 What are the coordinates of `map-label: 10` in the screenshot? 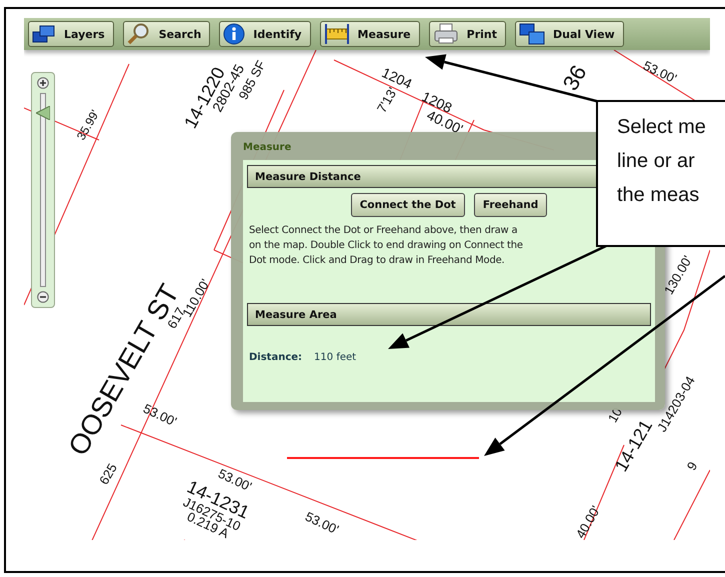 It's located at (615, 415).